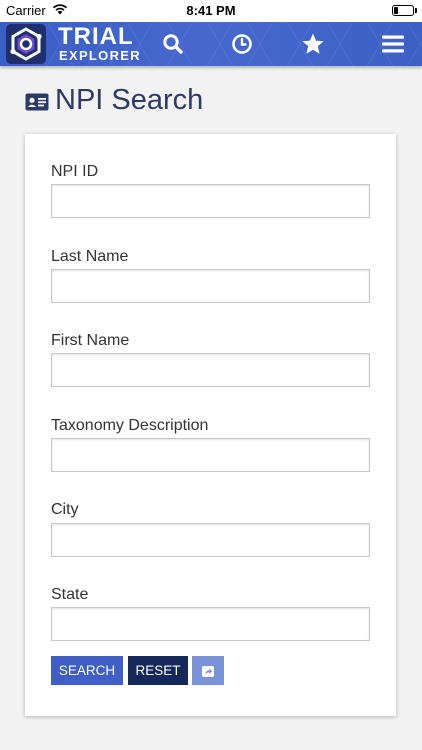 This screenshot has width=422, height=750. I want to click on npi-id-input, so click(210, 201).